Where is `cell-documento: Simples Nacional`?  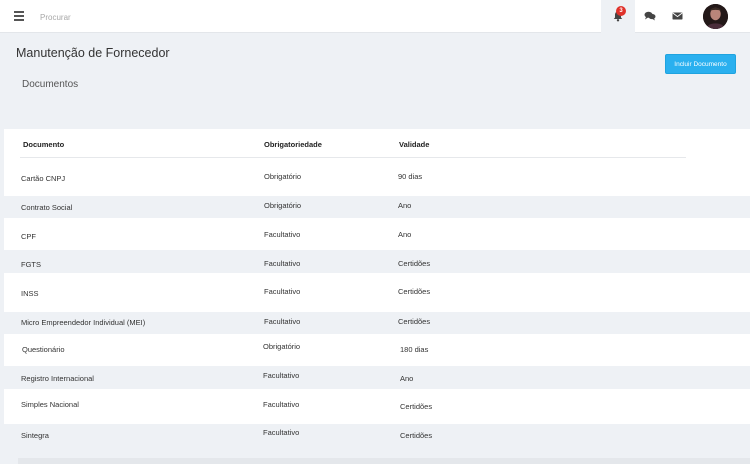 cell-documento: Simples Nacional is located at coordinates (50, 404).